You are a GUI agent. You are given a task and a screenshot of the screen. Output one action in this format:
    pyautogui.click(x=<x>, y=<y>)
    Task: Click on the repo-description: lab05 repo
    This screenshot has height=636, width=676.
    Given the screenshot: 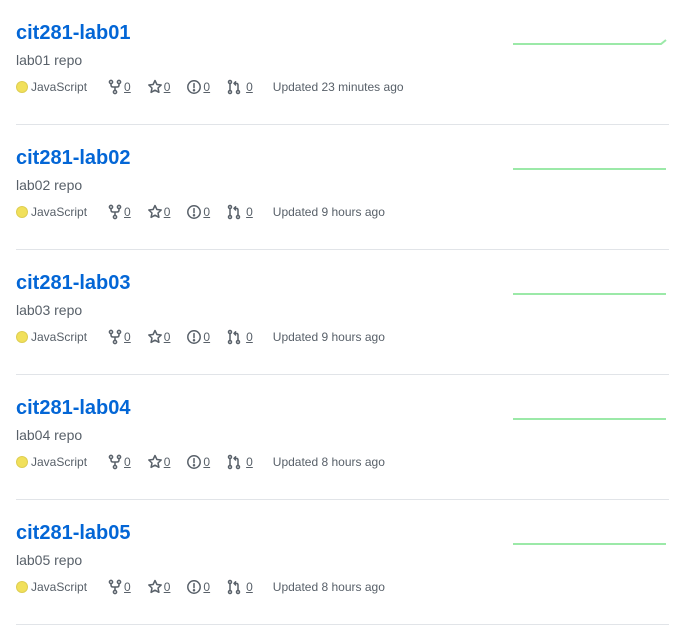 What is the action you would take?
    pyautogui.click(x=49, y=560)
    